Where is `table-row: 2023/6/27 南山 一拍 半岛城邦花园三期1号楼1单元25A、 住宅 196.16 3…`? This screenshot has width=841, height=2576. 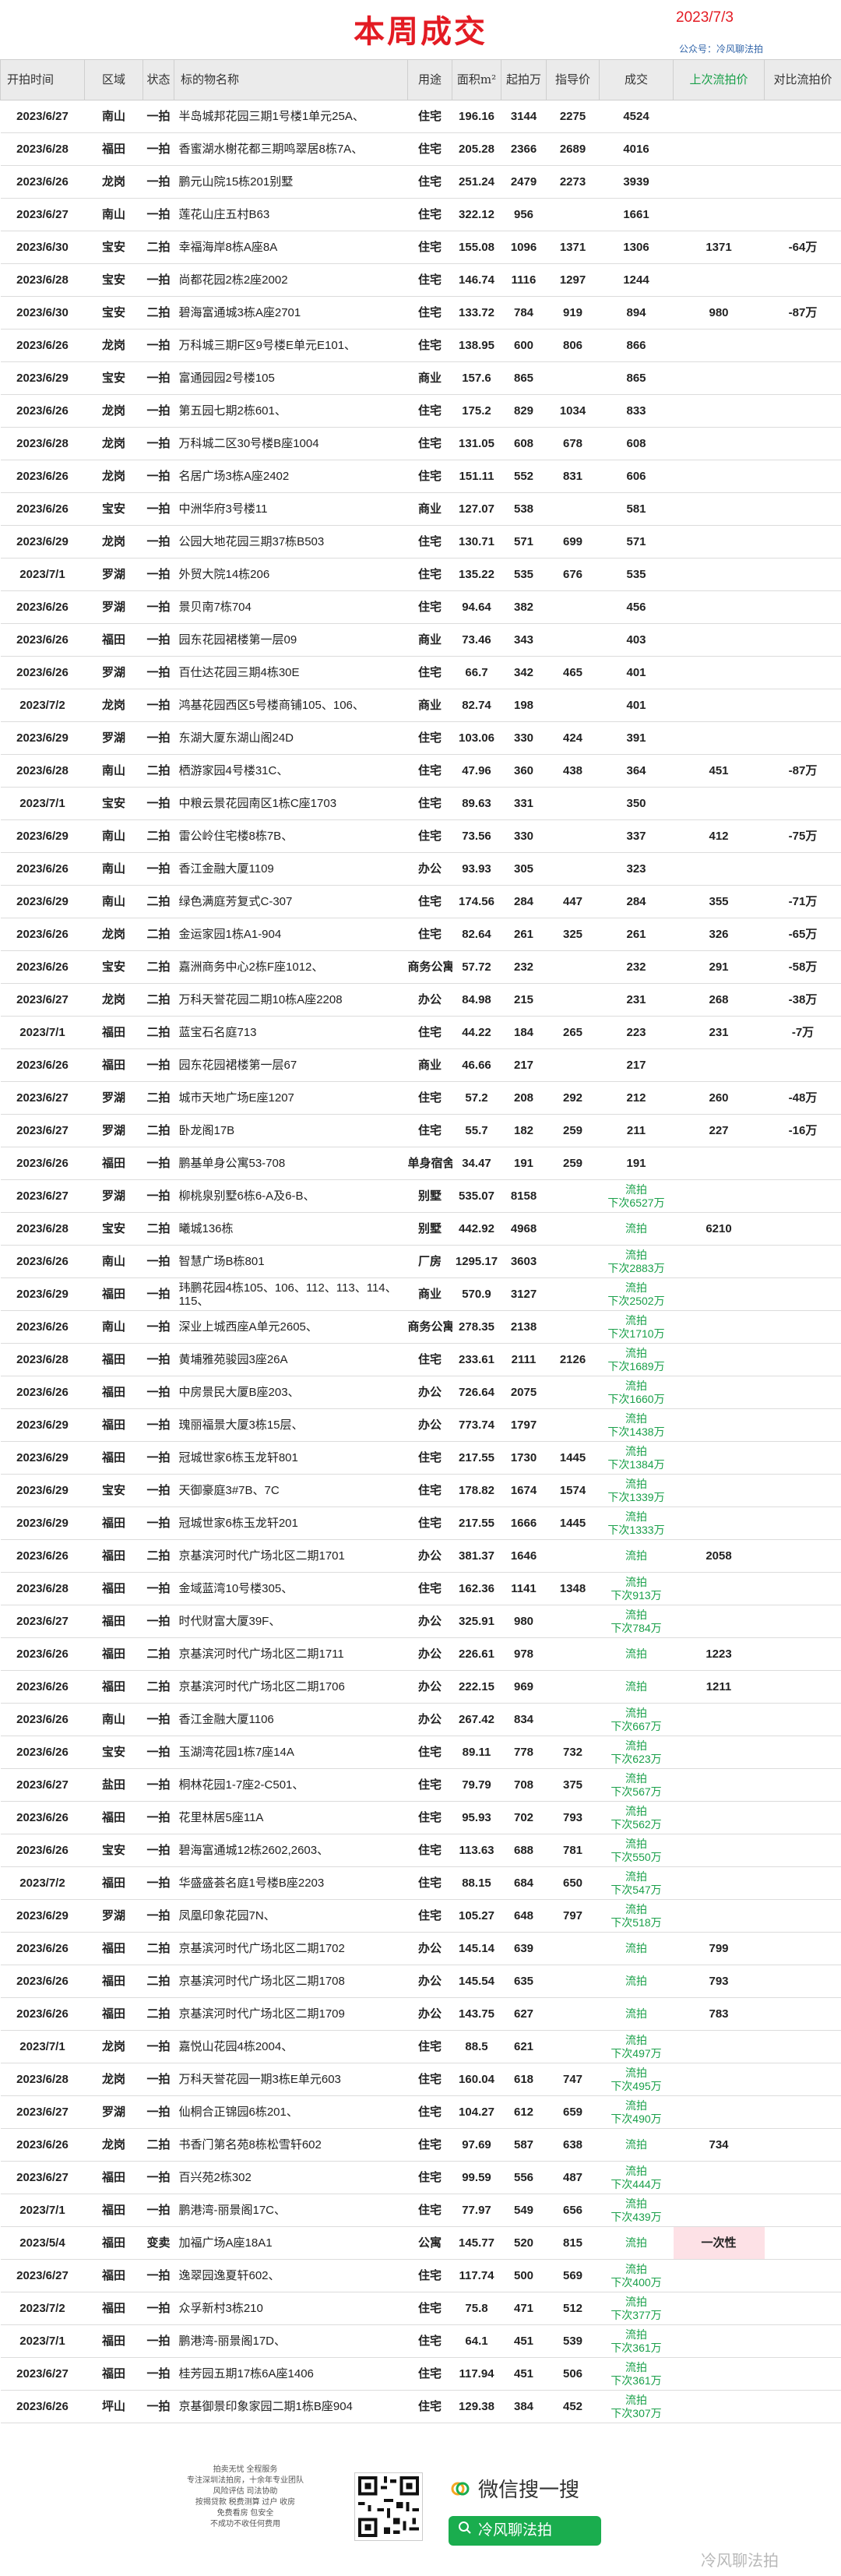 table-row: 2023/6/27 南山 一拍 半岛城邦花园三期1号楼1单元25A、 住宅 196.16 3… is located at coordinates (420, 116).